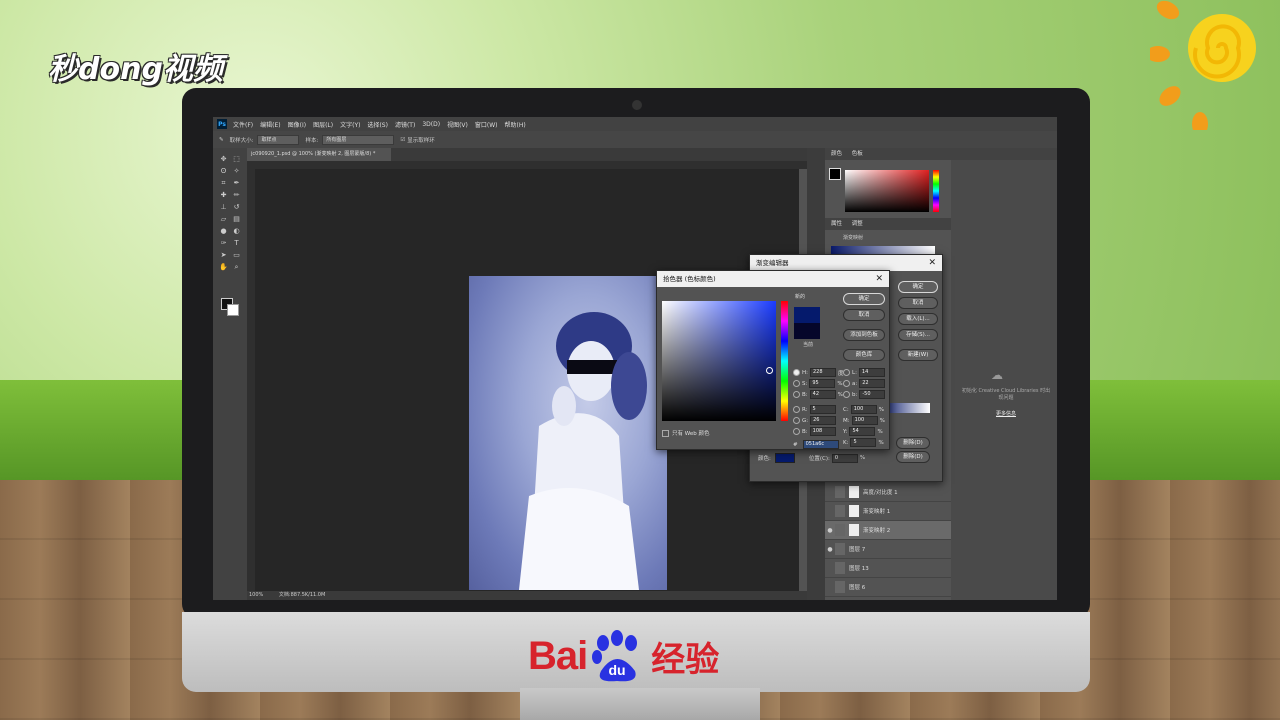 The width and height of the screenshot is (1280, 720). Describe the element at coordinates (236, 159) in the screenshot. I see `marquee-tool-icon: ⬚` at that location.